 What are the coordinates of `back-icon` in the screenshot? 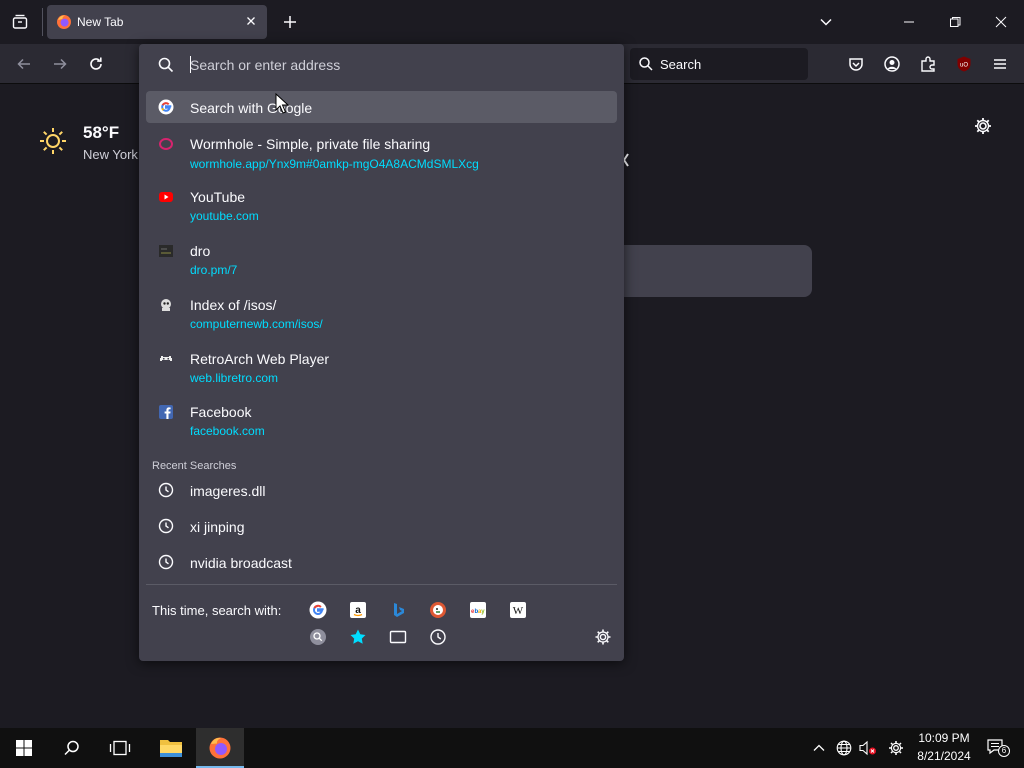 It's located at (24, 64).